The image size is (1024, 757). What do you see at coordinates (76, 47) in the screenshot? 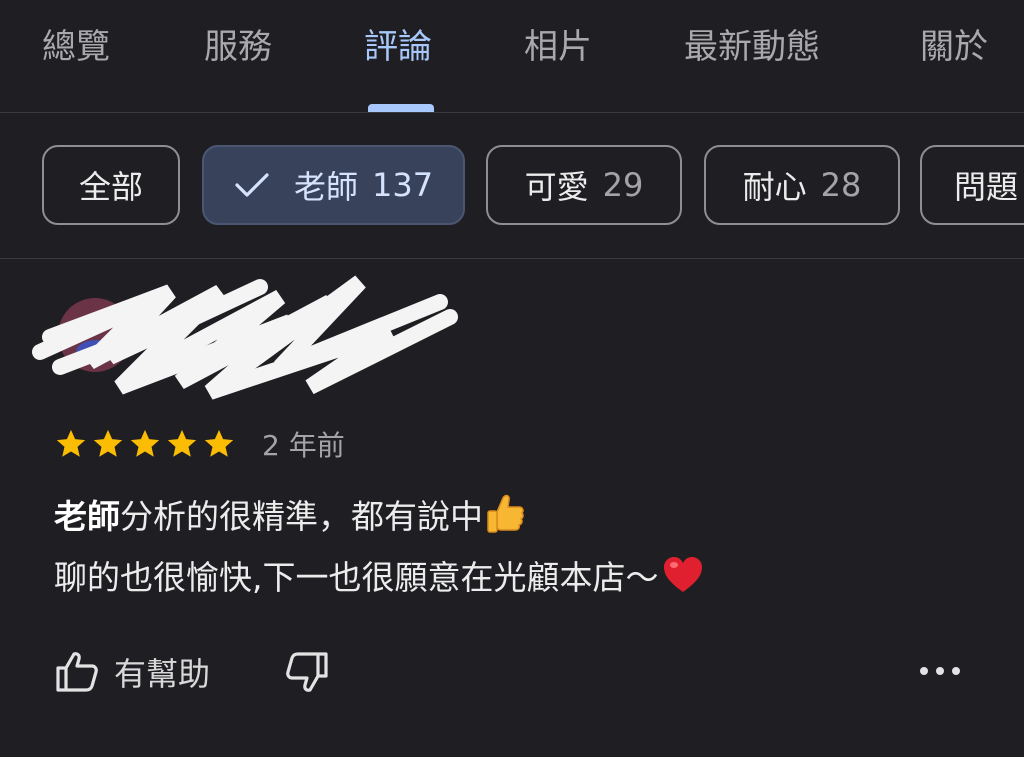
I see `tab-overview: 總覽` at bounding box center [76, 47].